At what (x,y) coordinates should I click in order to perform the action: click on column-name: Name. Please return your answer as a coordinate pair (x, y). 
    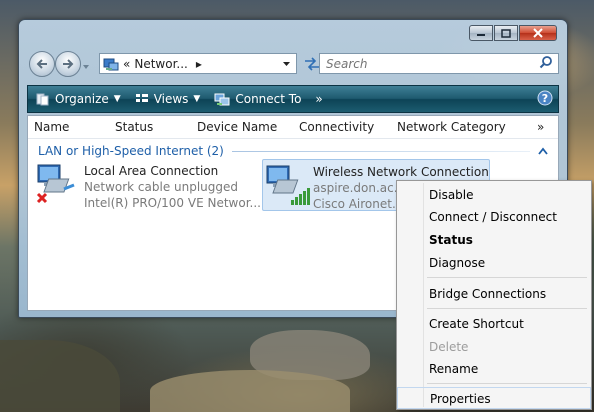
    Looking at the image, I should click on (51, 127).